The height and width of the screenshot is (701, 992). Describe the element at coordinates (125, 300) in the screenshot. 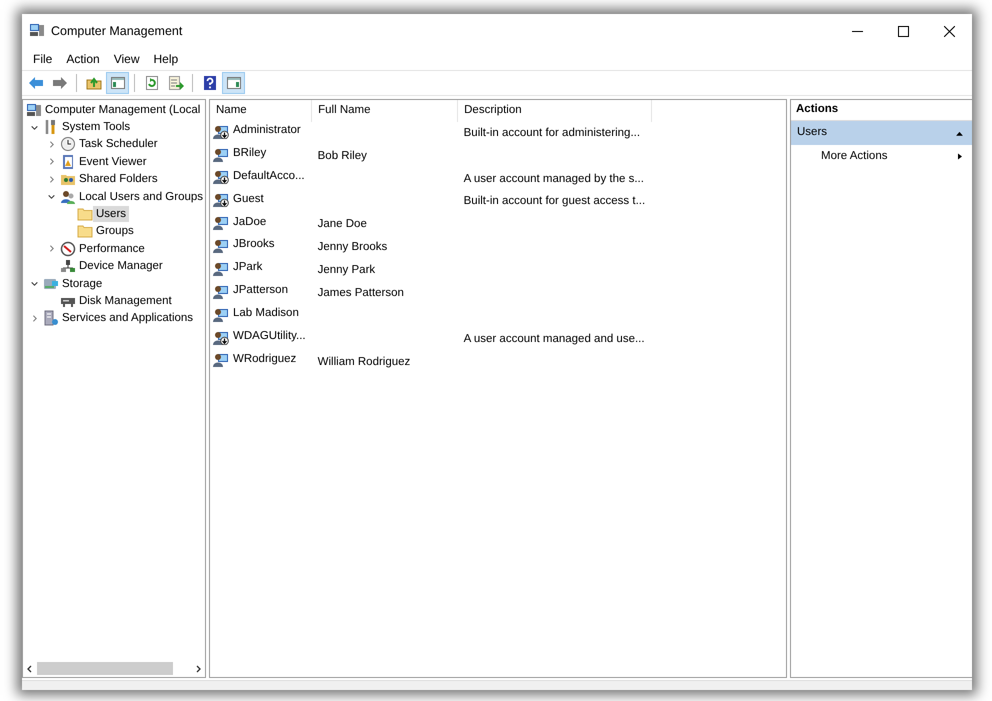

I see `tree-item: Disk Management` at that location.